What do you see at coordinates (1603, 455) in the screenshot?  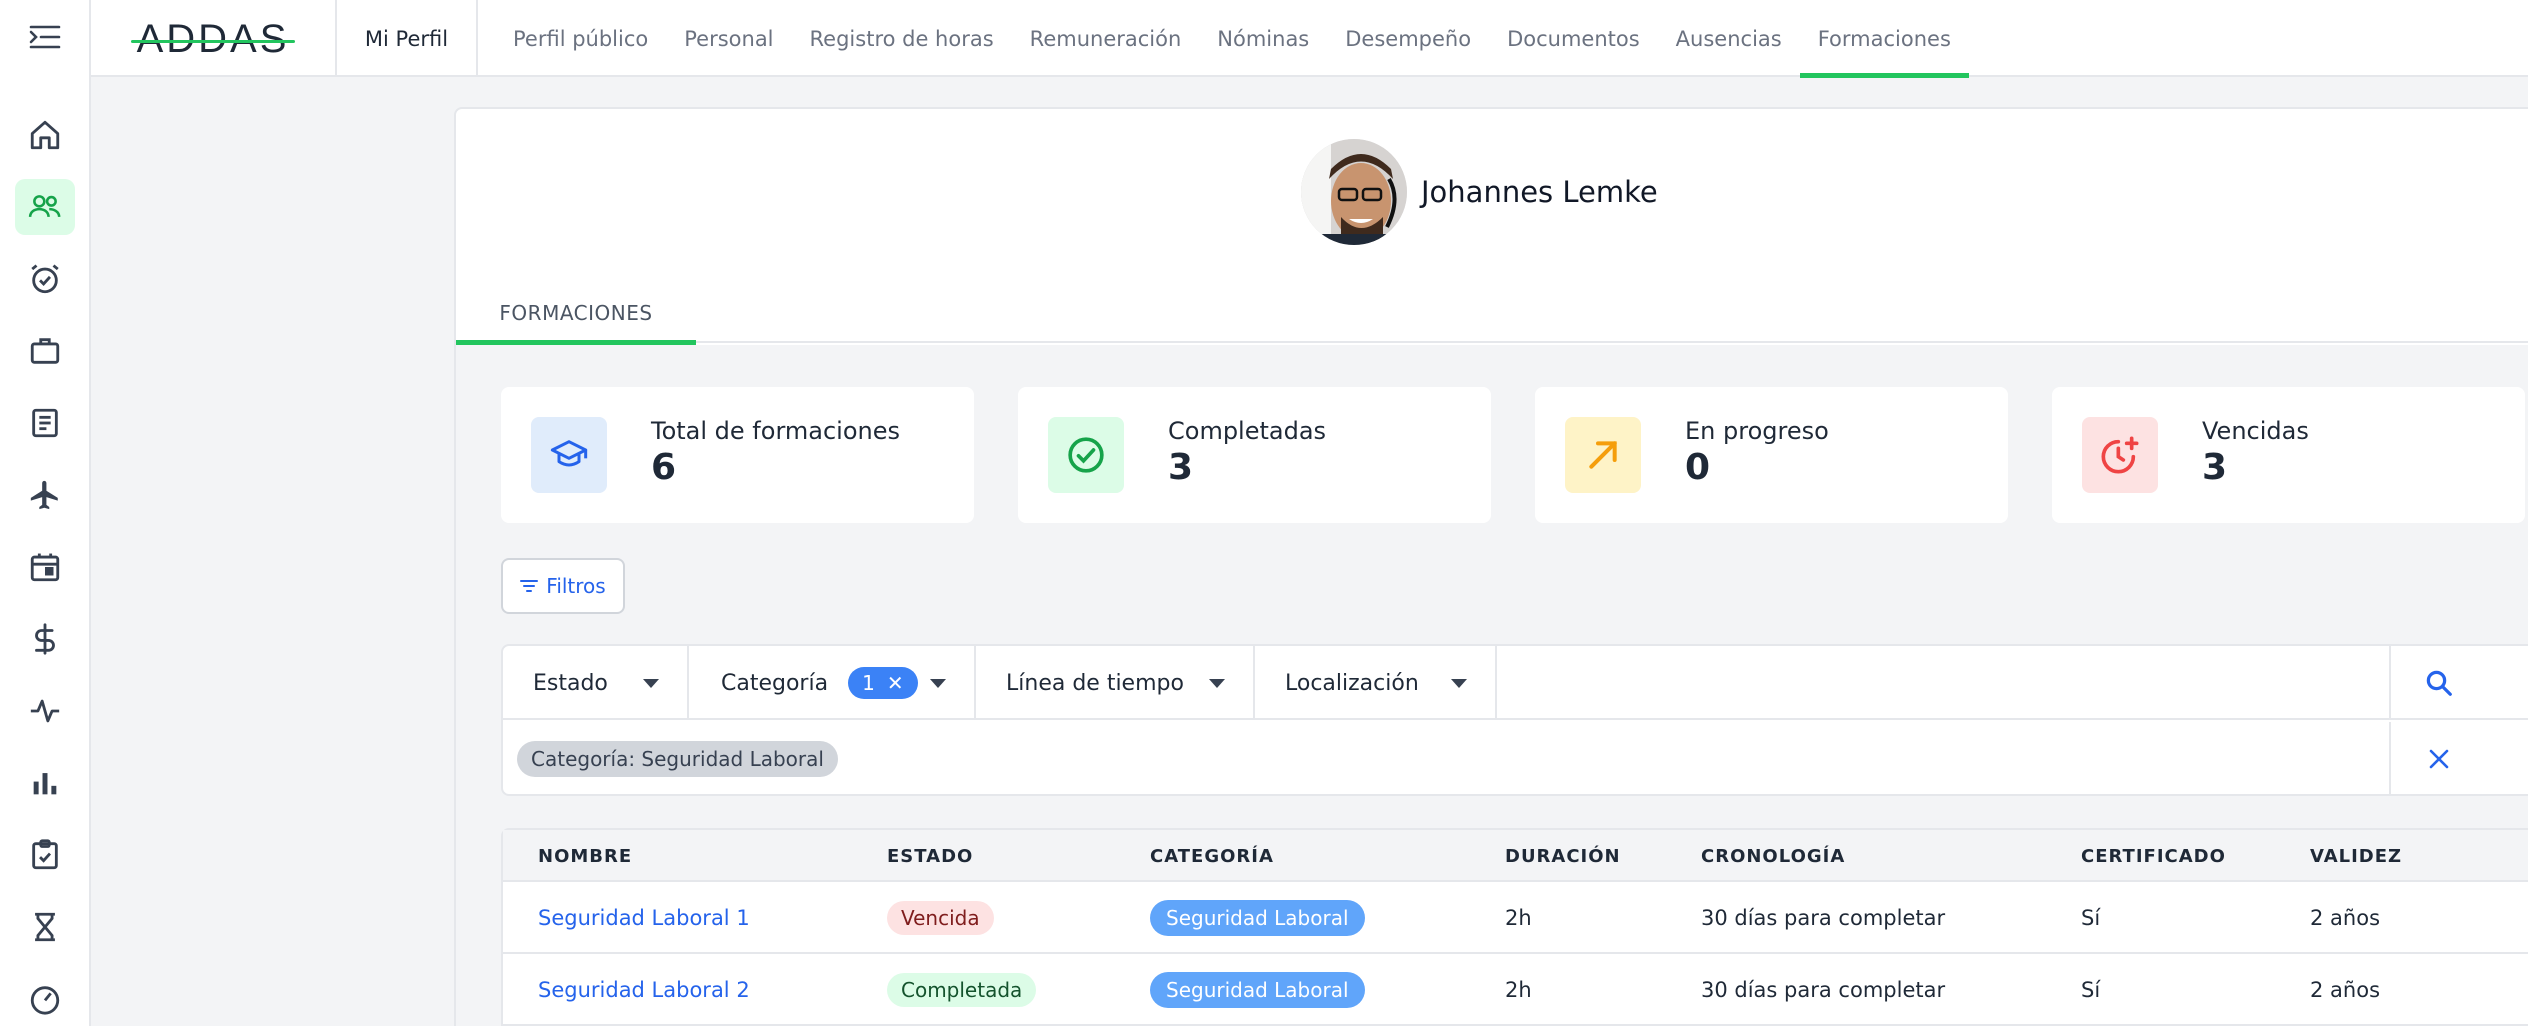 I see `arrow-up-right-icon` at bounding box center [1603, 455].